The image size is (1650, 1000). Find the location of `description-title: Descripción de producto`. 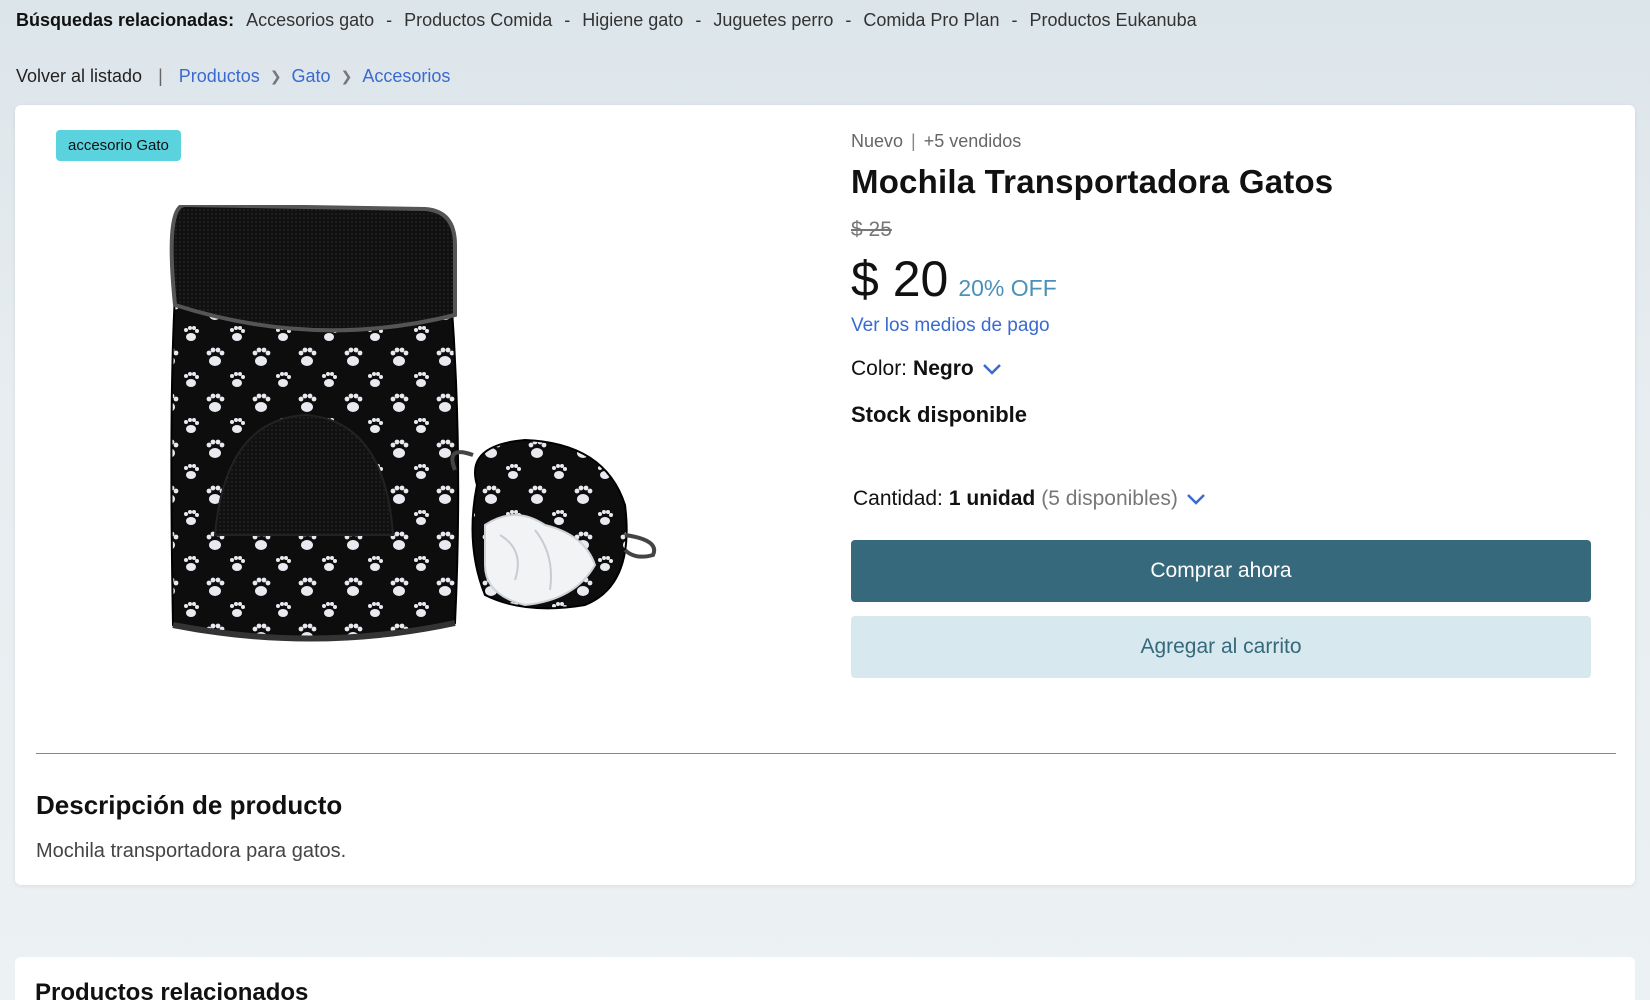

description-title: Descripción de producto is located at coordinates (189, 805).